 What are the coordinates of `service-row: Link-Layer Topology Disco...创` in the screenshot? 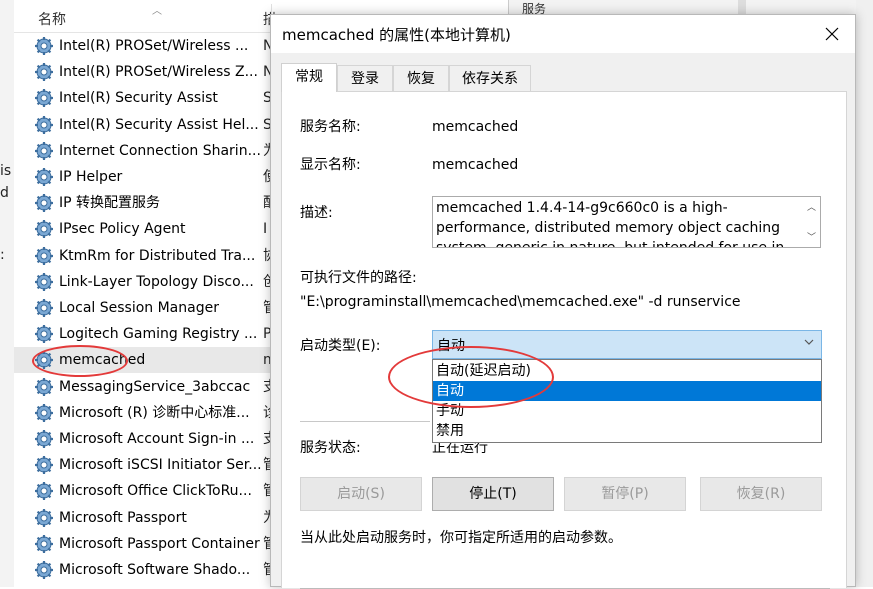 It's located at (145, 282).